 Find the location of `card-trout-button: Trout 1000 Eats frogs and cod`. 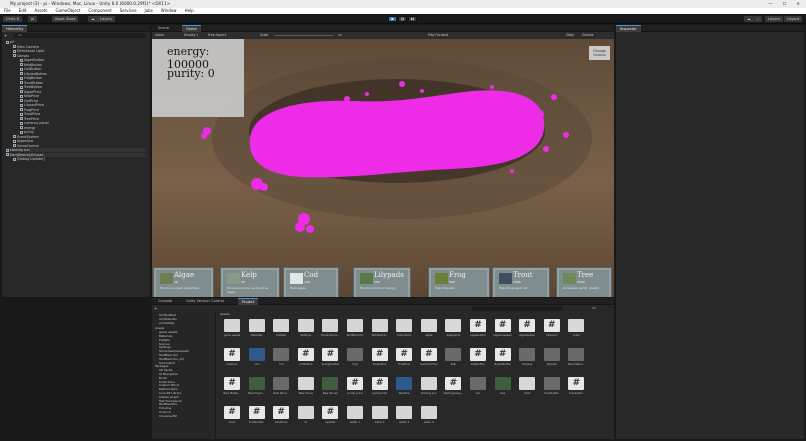

card-trout-button: Trout 1000 Eats frogs and cod is located at coordinates (521, 282).